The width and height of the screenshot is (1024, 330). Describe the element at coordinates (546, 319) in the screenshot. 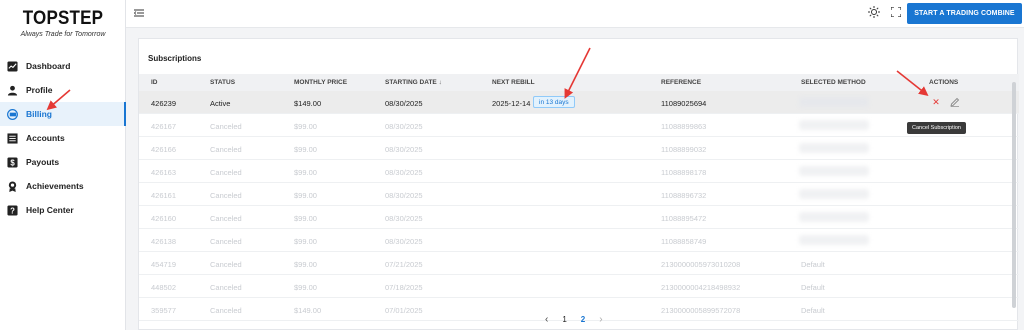

I see `chevron-left-icon: ‹` at that location.